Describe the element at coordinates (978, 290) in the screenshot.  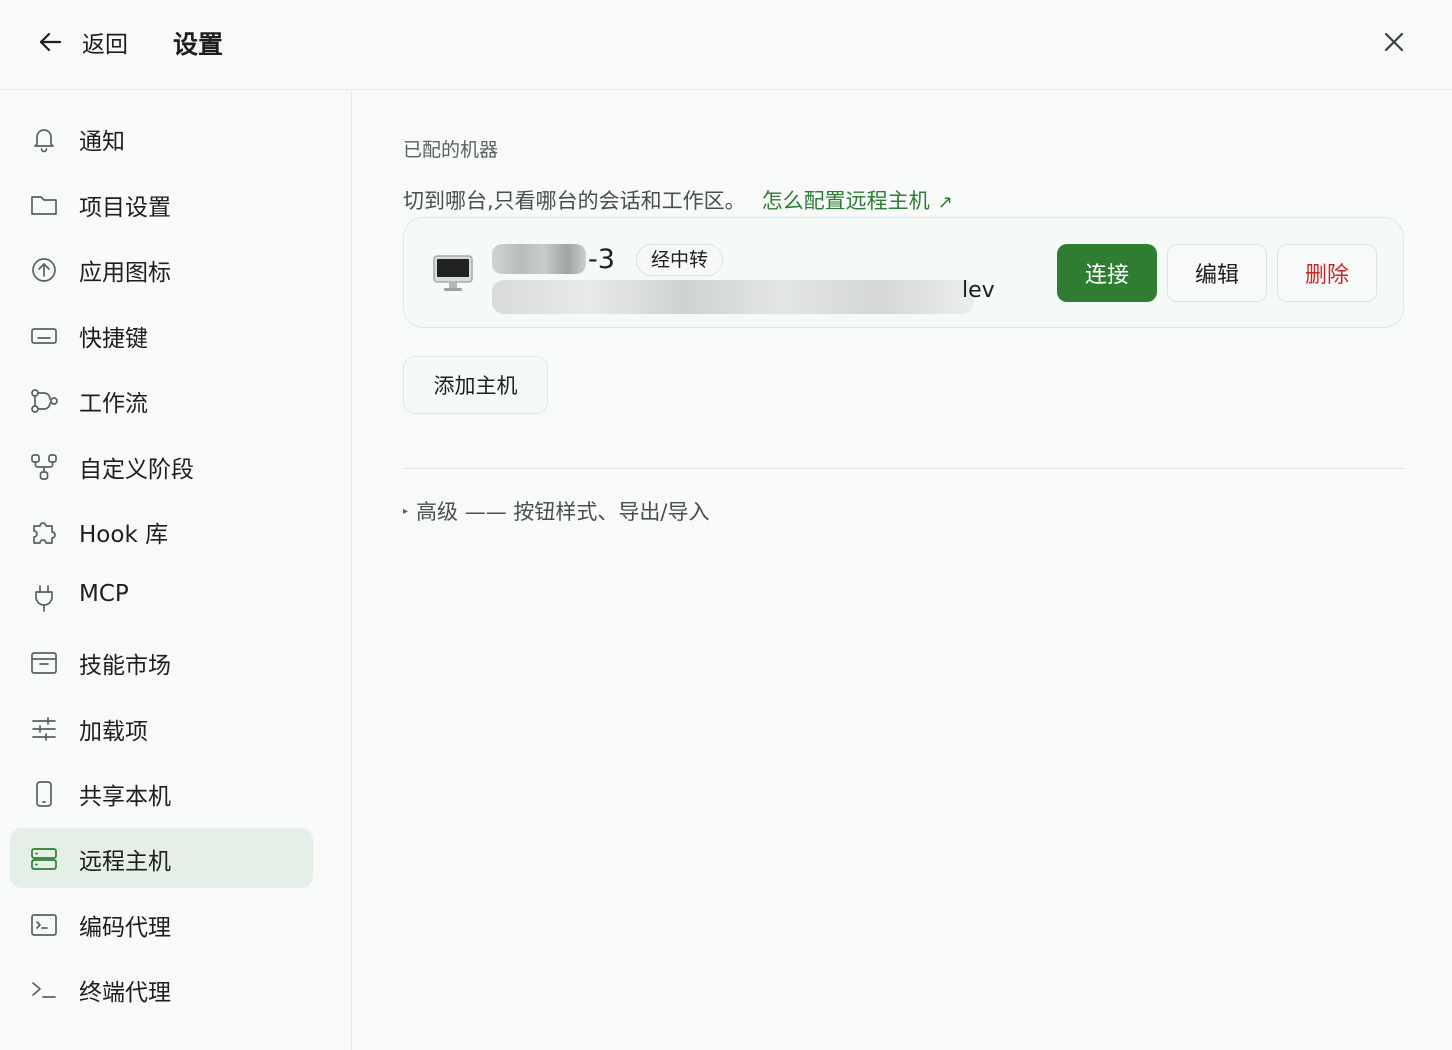
I see `machine-address-suffix: lev` at that location.